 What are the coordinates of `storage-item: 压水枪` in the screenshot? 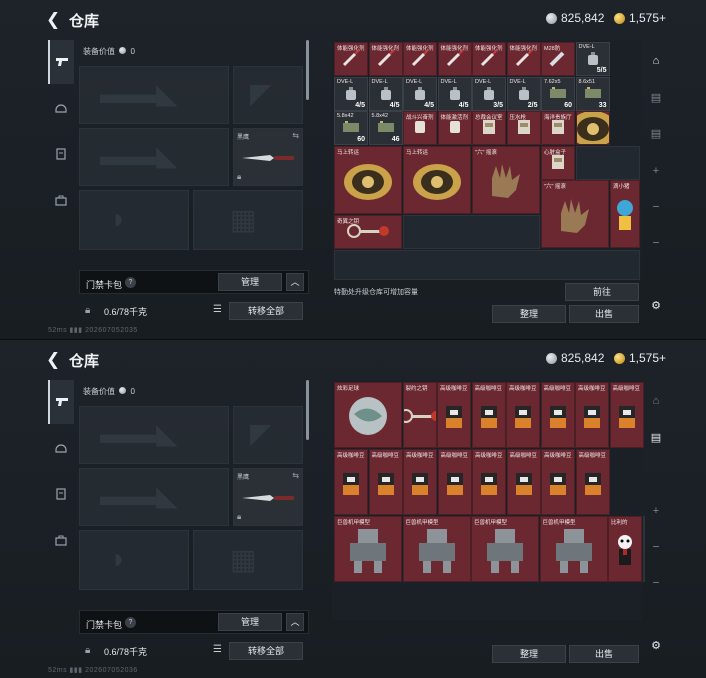 It's located at (523, 128).